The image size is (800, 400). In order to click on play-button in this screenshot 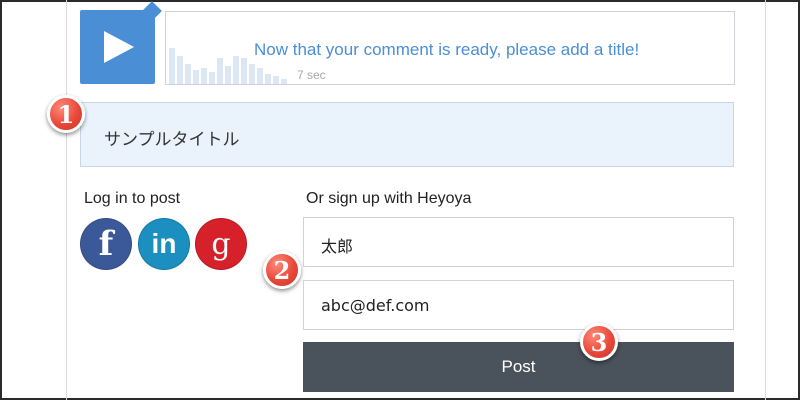, I will do `click(121, 42)`.